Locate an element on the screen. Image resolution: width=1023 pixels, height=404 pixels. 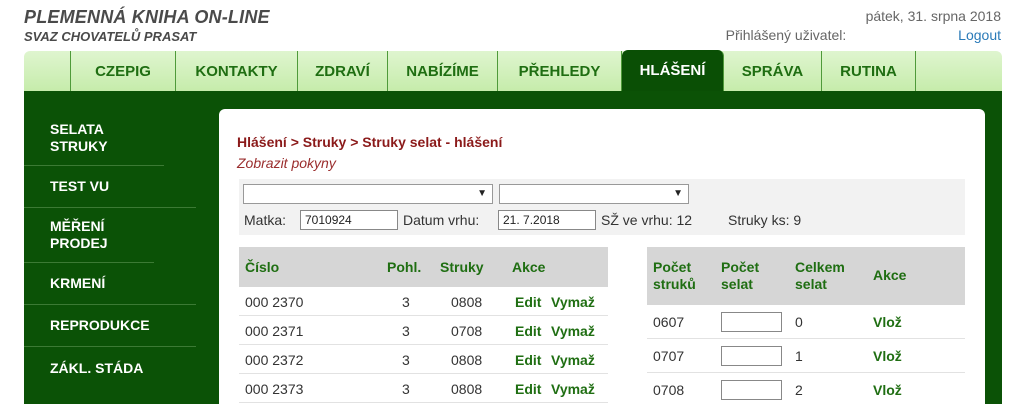
cell-cislo: 000 2370 is located at coordinates (274, 302).